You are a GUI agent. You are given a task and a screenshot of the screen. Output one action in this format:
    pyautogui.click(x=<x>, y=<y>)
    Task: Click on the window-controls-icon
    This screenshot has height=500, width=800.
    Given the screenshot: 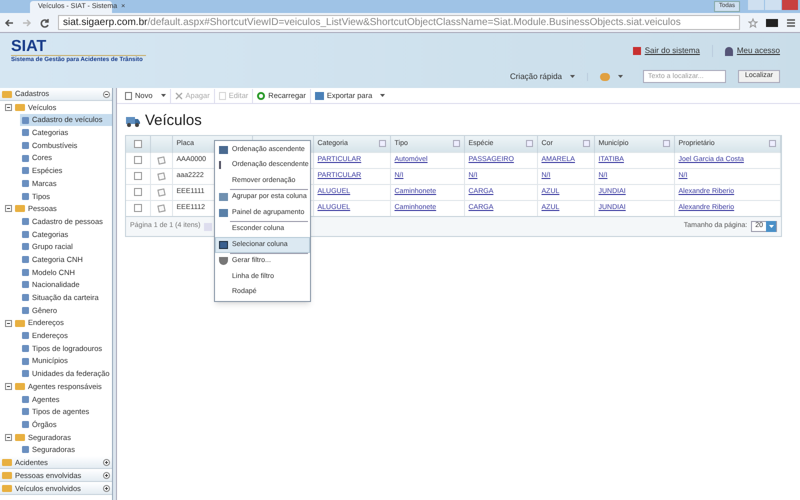 What is the action you would take?
    pyautogui.click(x=773, y=5)
    